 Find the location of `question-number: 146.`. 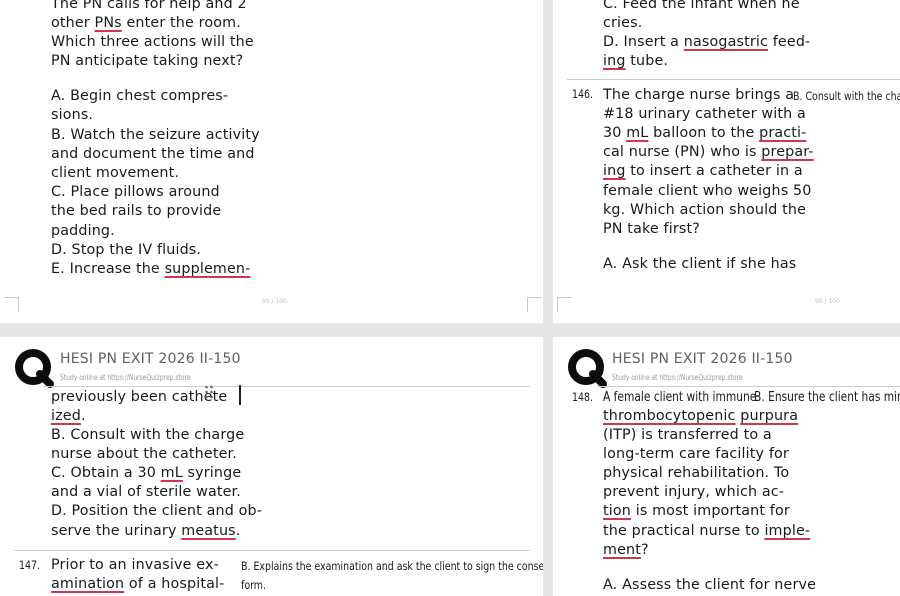

question-number: 146. is located at coordinates (582, 94).